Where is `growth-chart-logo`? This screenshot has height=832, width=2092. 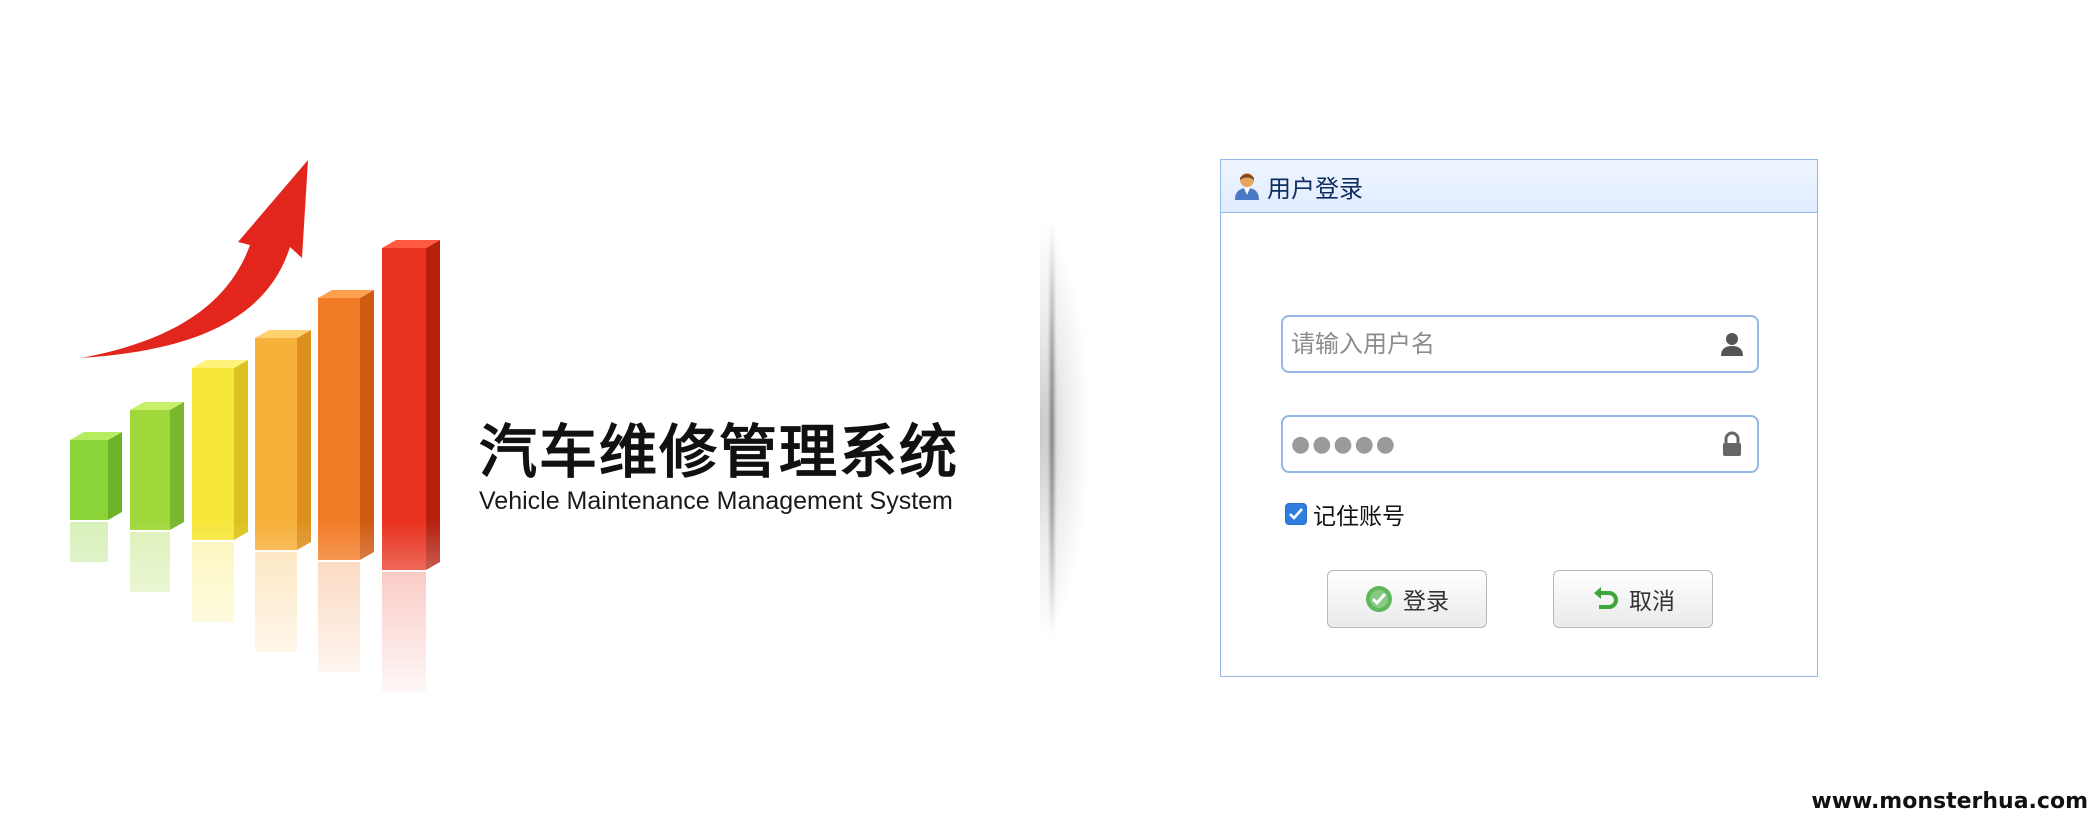 growth-chart-logo is located at coordinates (260, 435).